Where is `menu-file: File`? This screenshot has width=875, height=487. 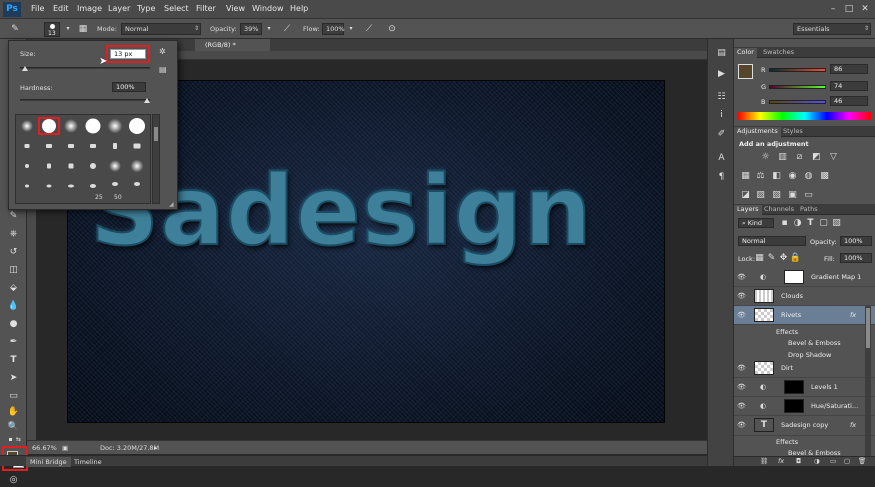
menu-file: File is located at coordinates (37, 8).